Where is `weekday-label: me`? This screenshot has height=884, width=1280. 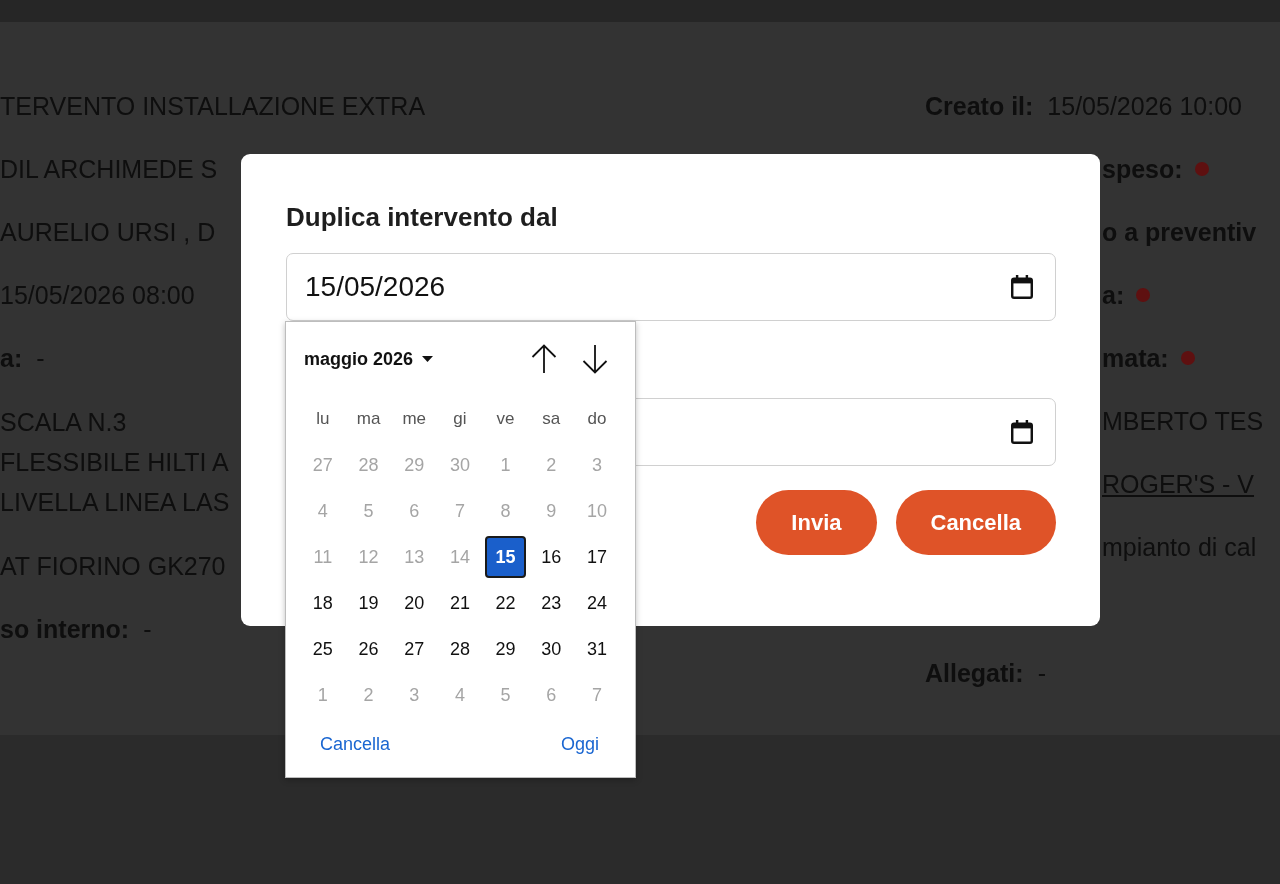
weekday-label: me is located at coordinates (414, 419).